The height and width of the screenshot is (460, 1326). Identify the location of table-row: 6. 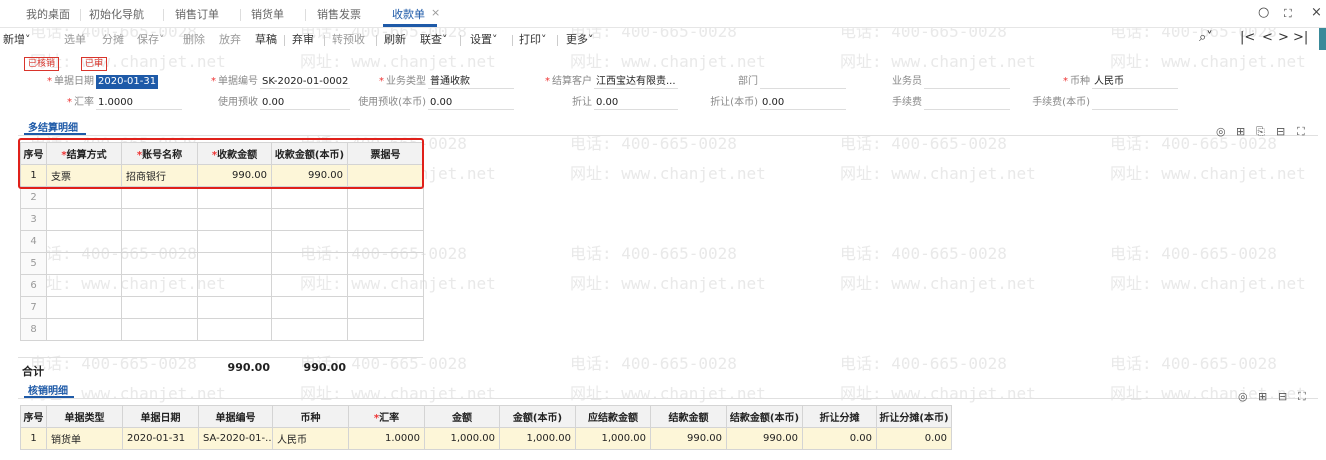
(222, 285).